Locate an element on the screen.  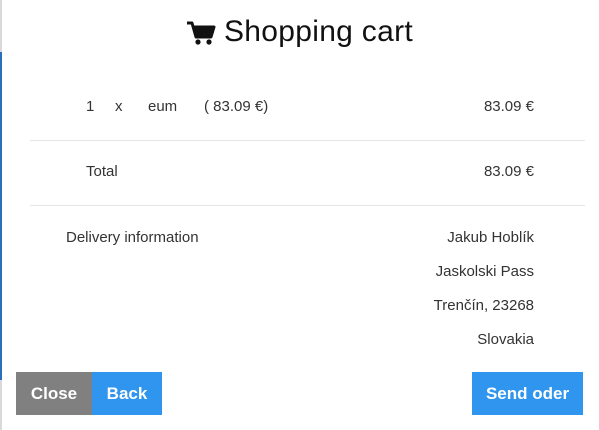
close-button: Close is located at coordinates (54, 393).